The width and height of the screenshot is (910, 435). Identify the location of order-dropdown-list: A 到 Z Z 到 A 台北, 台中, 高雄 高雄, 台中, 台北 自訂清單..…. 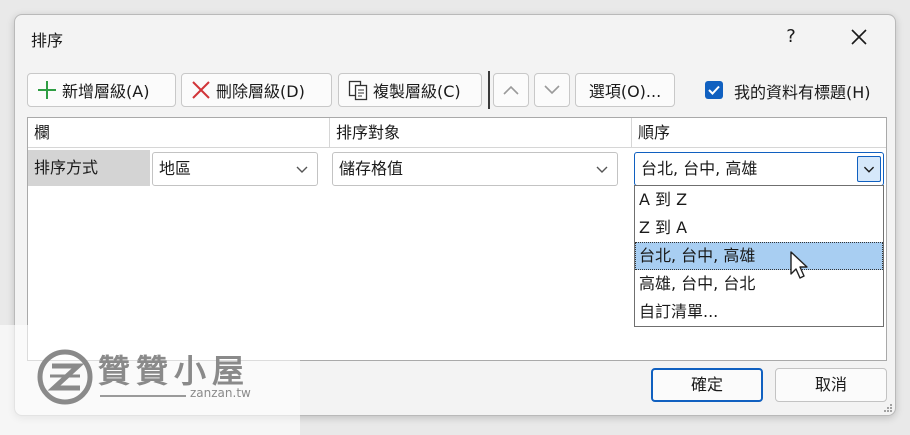
(759, 256).